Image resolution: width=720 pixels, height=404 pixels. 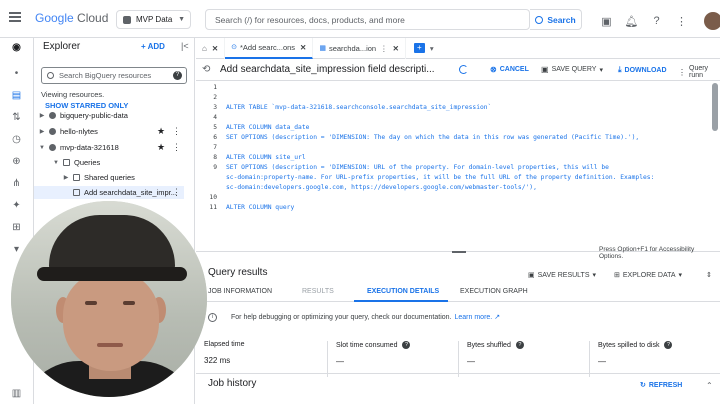 What do you see at coordinates (562, 275) in the screenshot?
I see `save-results-button: ▣ SAVE RESULTS ▾` at bounding box center [562, 275].